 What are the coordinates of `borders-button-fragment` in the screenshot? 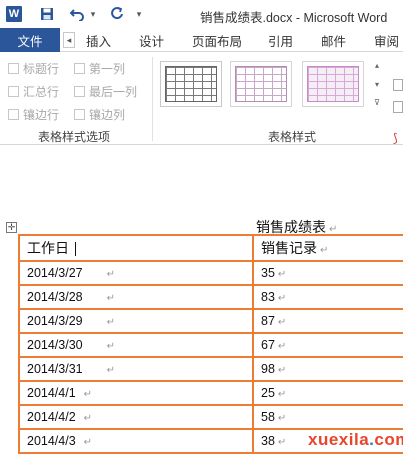 It's located at (398, 107).